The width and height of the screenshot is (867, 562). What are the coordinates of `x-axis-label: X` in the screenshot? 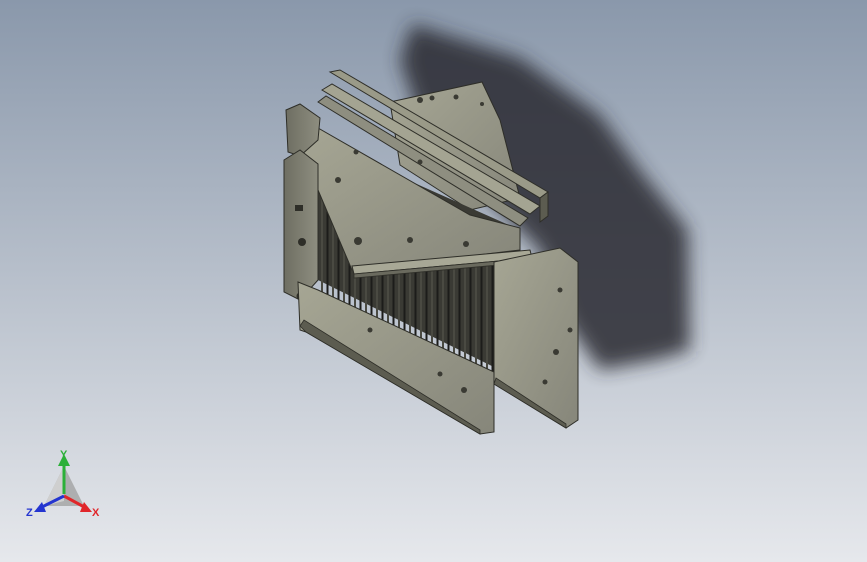 It's located at (96, 513).